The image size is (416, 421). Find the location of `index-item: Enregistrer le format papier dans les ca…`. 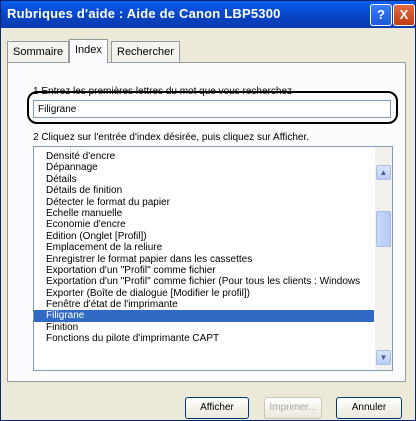

index-item: Enregistrer le format papier dans les ca… is located at coordinates (204, 259).